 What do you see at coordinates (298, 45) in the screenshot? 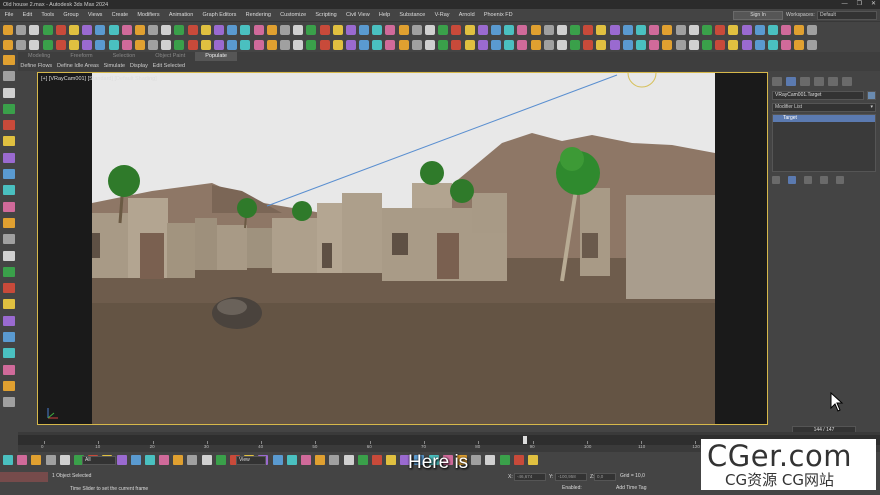
I see `toolbar2-tool-23-icon` at bounding box center [298, 45].